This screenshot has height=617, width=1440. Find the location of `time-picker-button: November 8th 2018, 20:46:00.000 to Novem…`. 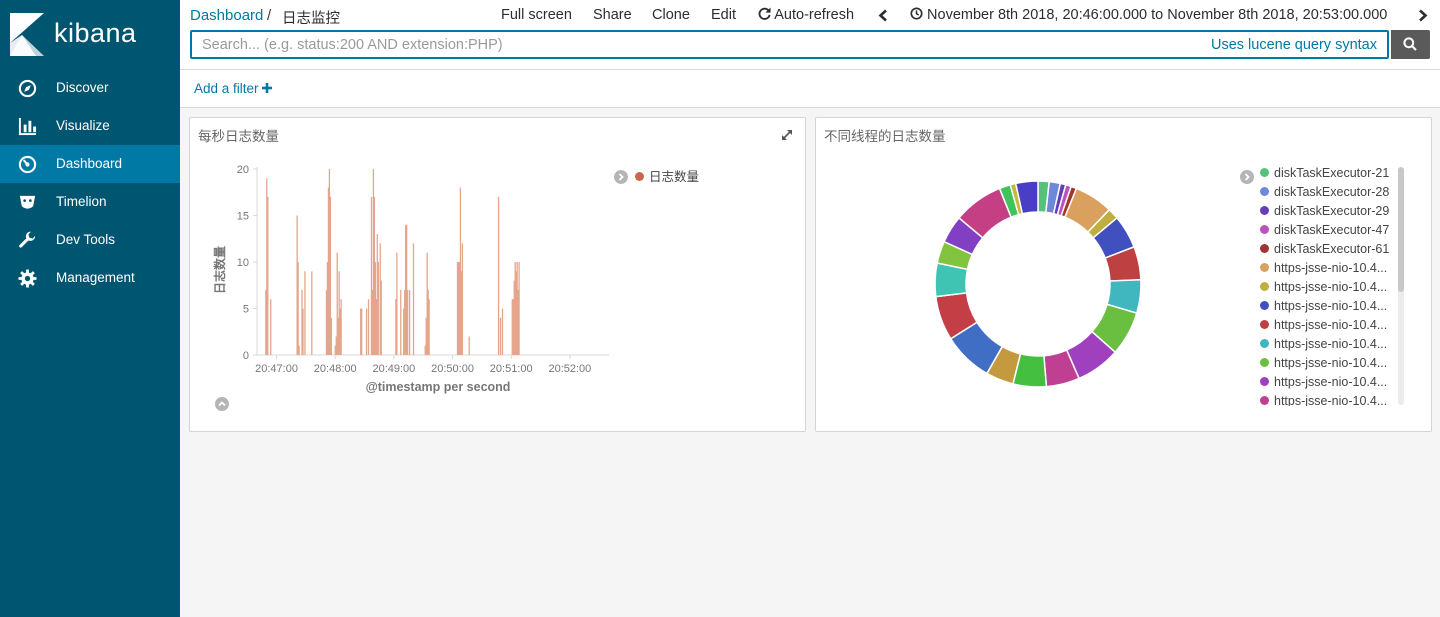

time-picker-button: November 8th 2018, 20:46:00.000 to Novem… is located at coordinates (1148, 15).